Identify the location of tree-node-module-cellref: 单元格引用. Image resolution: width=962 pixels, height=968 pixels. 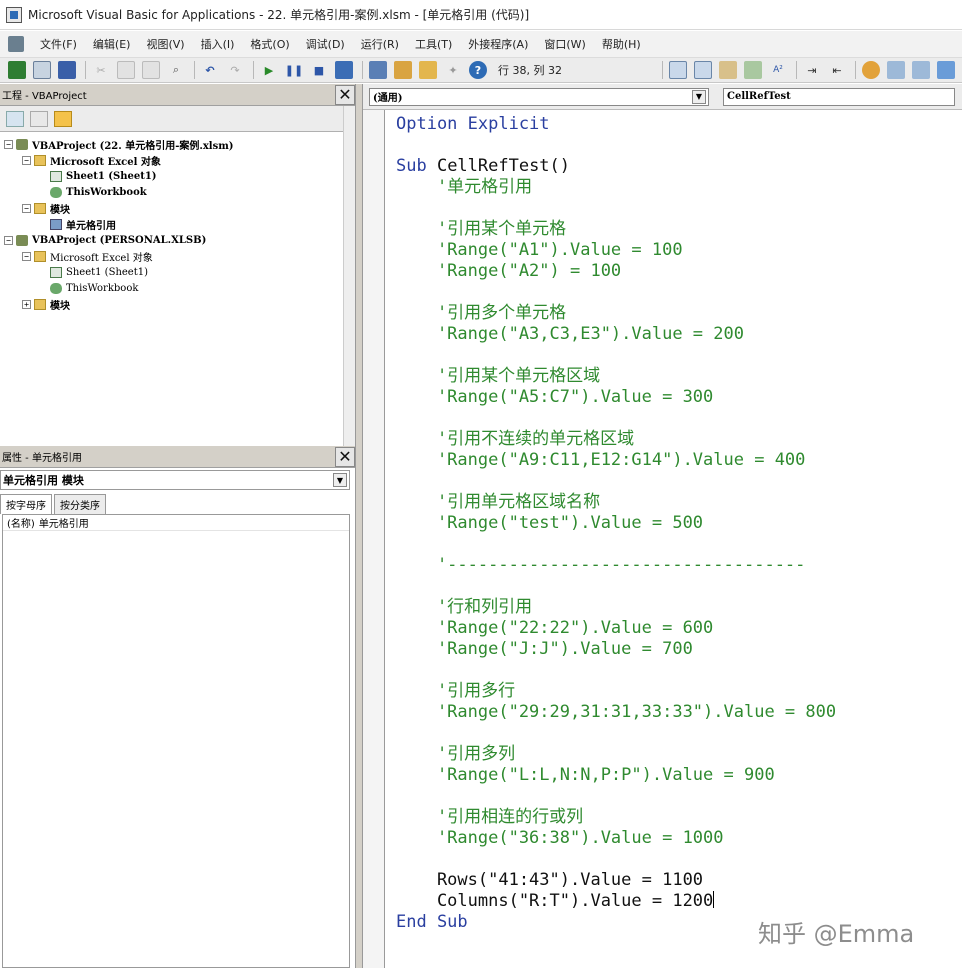
(83, 224).